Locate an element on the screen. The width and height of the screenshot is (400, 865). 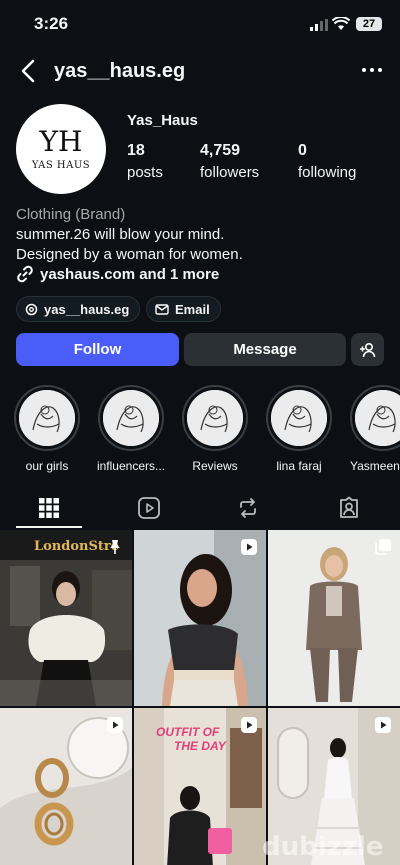
post-overlay-text: OUTFIT OF is located at coordinates (188, 732).